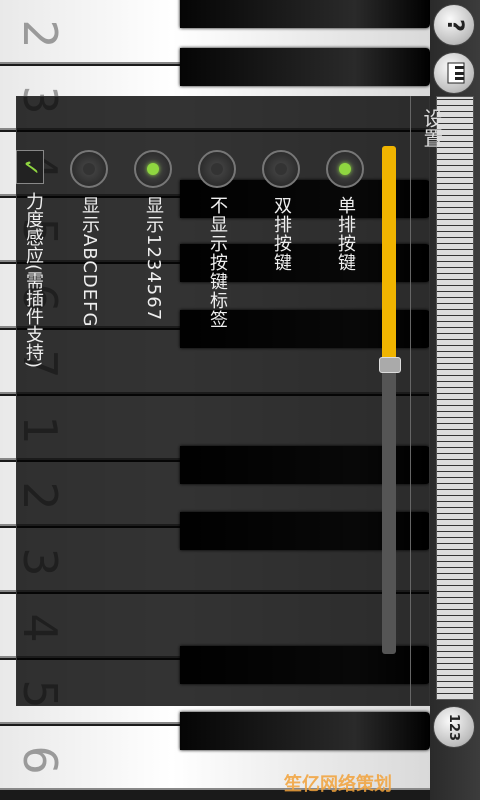 The image size is (480, 800). I want to click on help-button: ?, so click(454, 25).